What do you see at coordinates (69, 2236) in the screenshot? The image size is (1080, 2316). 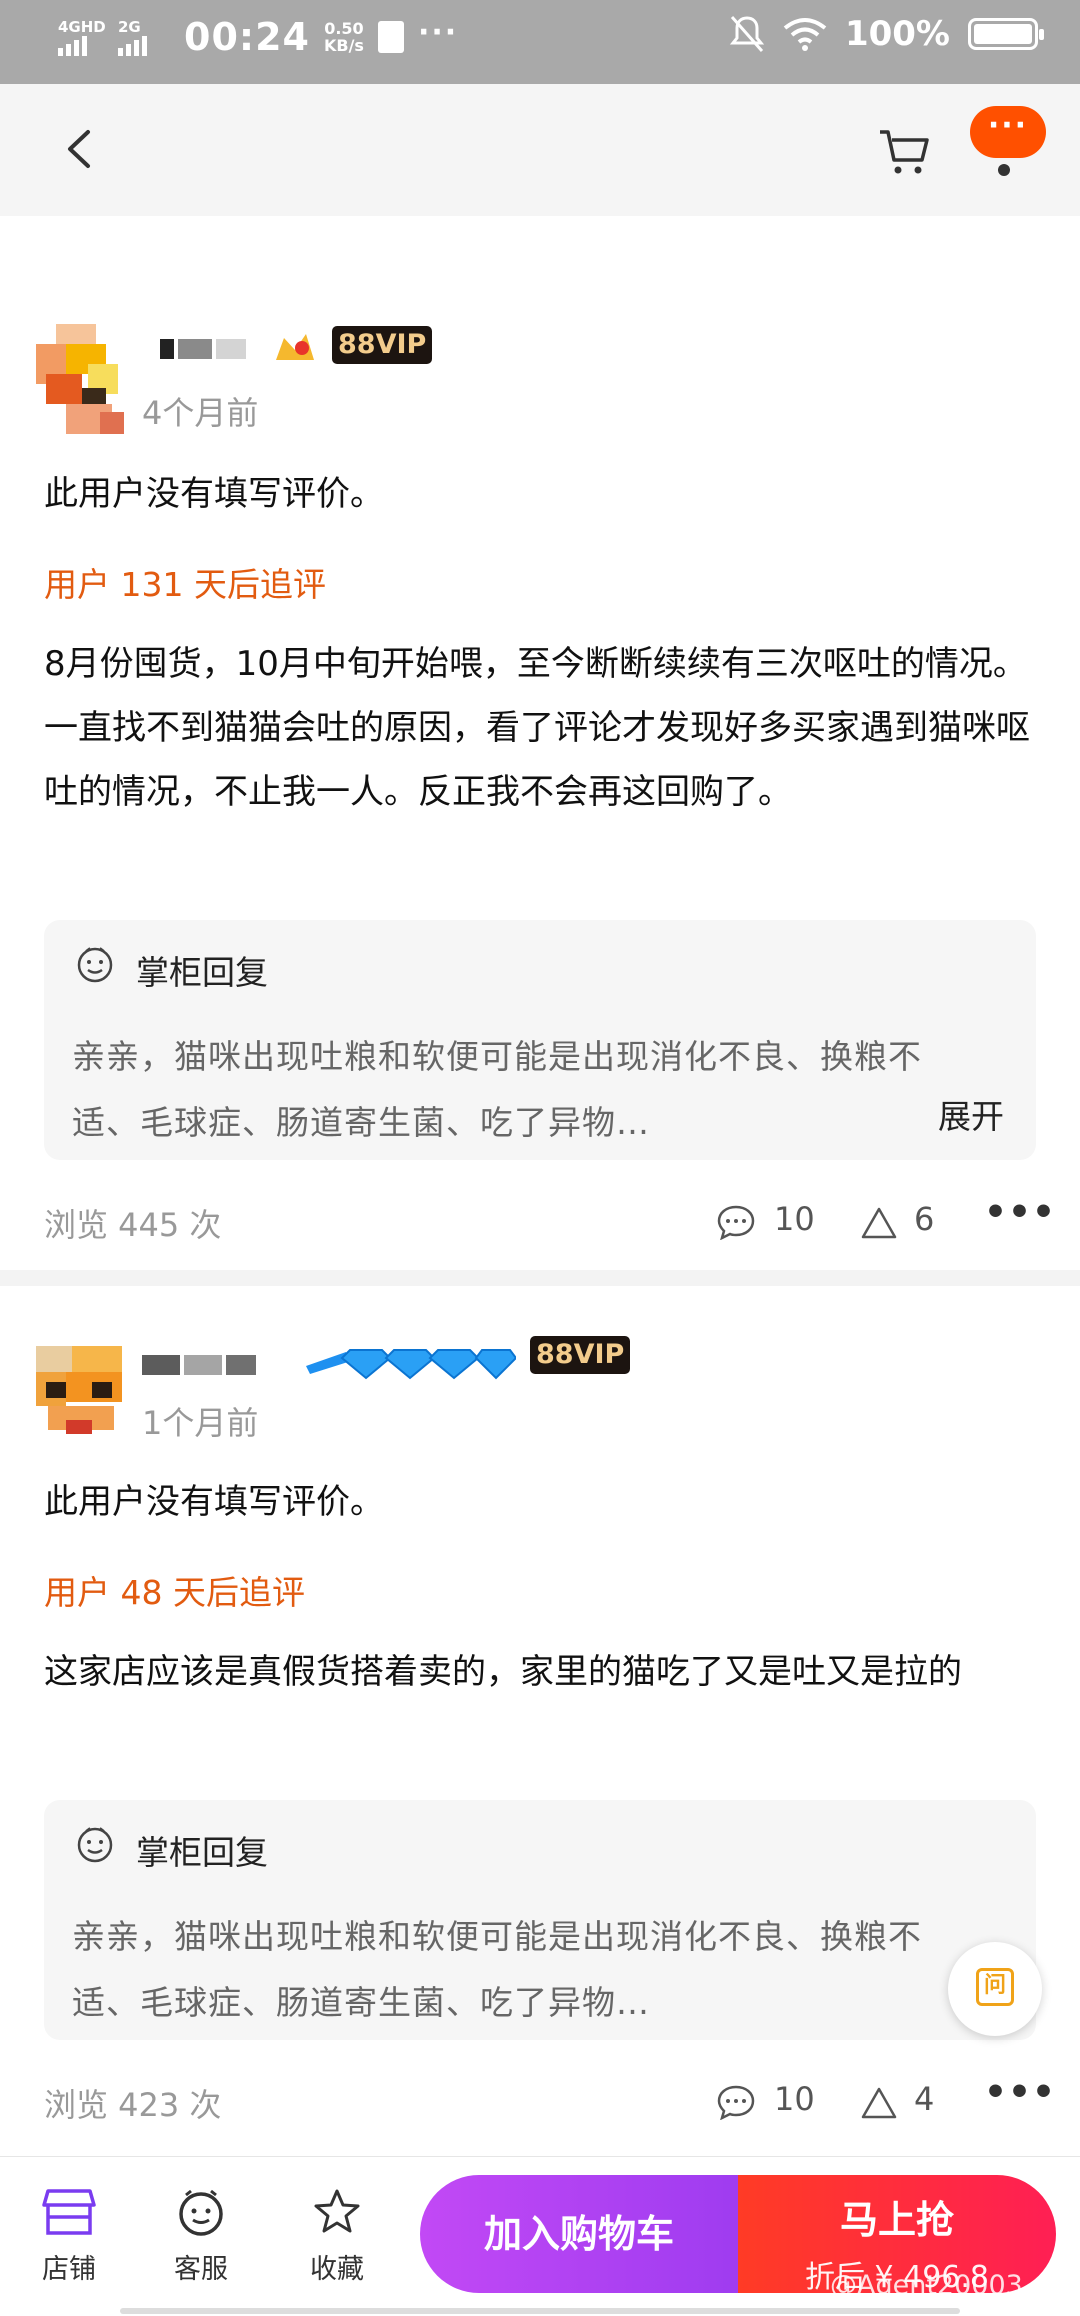 I see `tab-shop: 店铺` at bounding box center [69, 2236].